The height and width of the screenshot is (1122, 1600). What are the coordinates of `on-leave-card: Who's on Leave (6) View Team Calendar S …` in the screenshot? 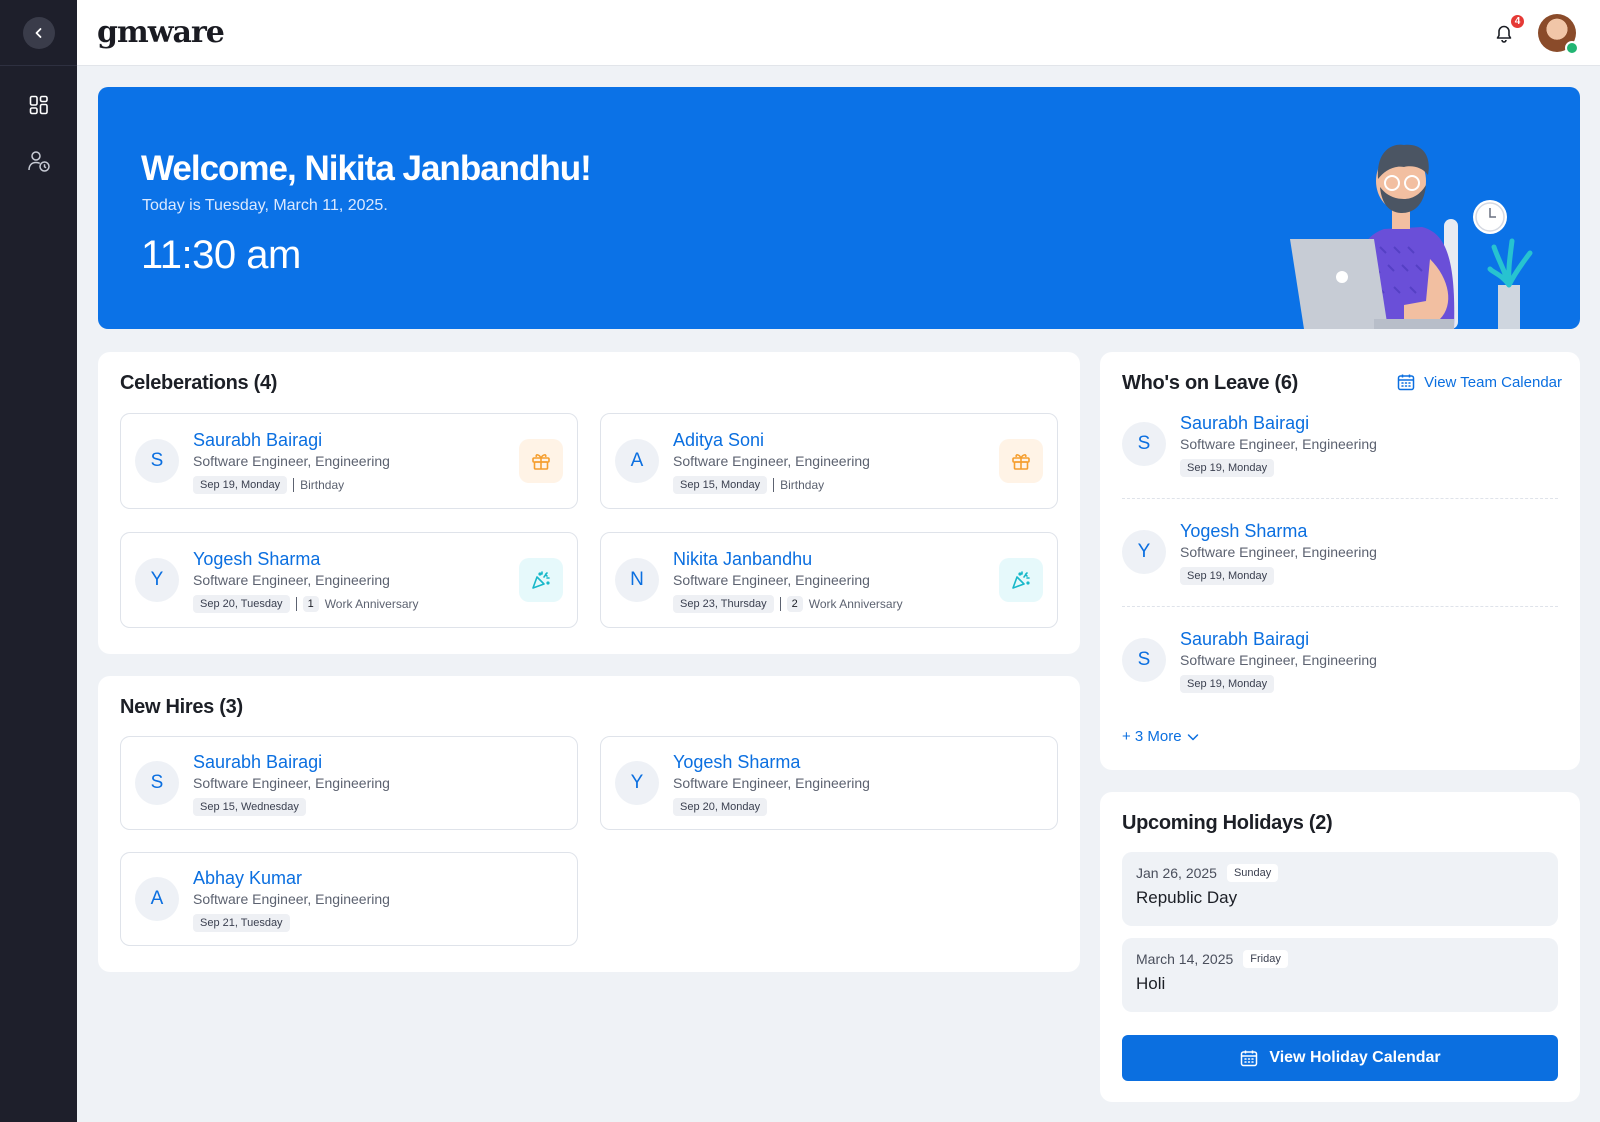 It's located at (1340, 561).